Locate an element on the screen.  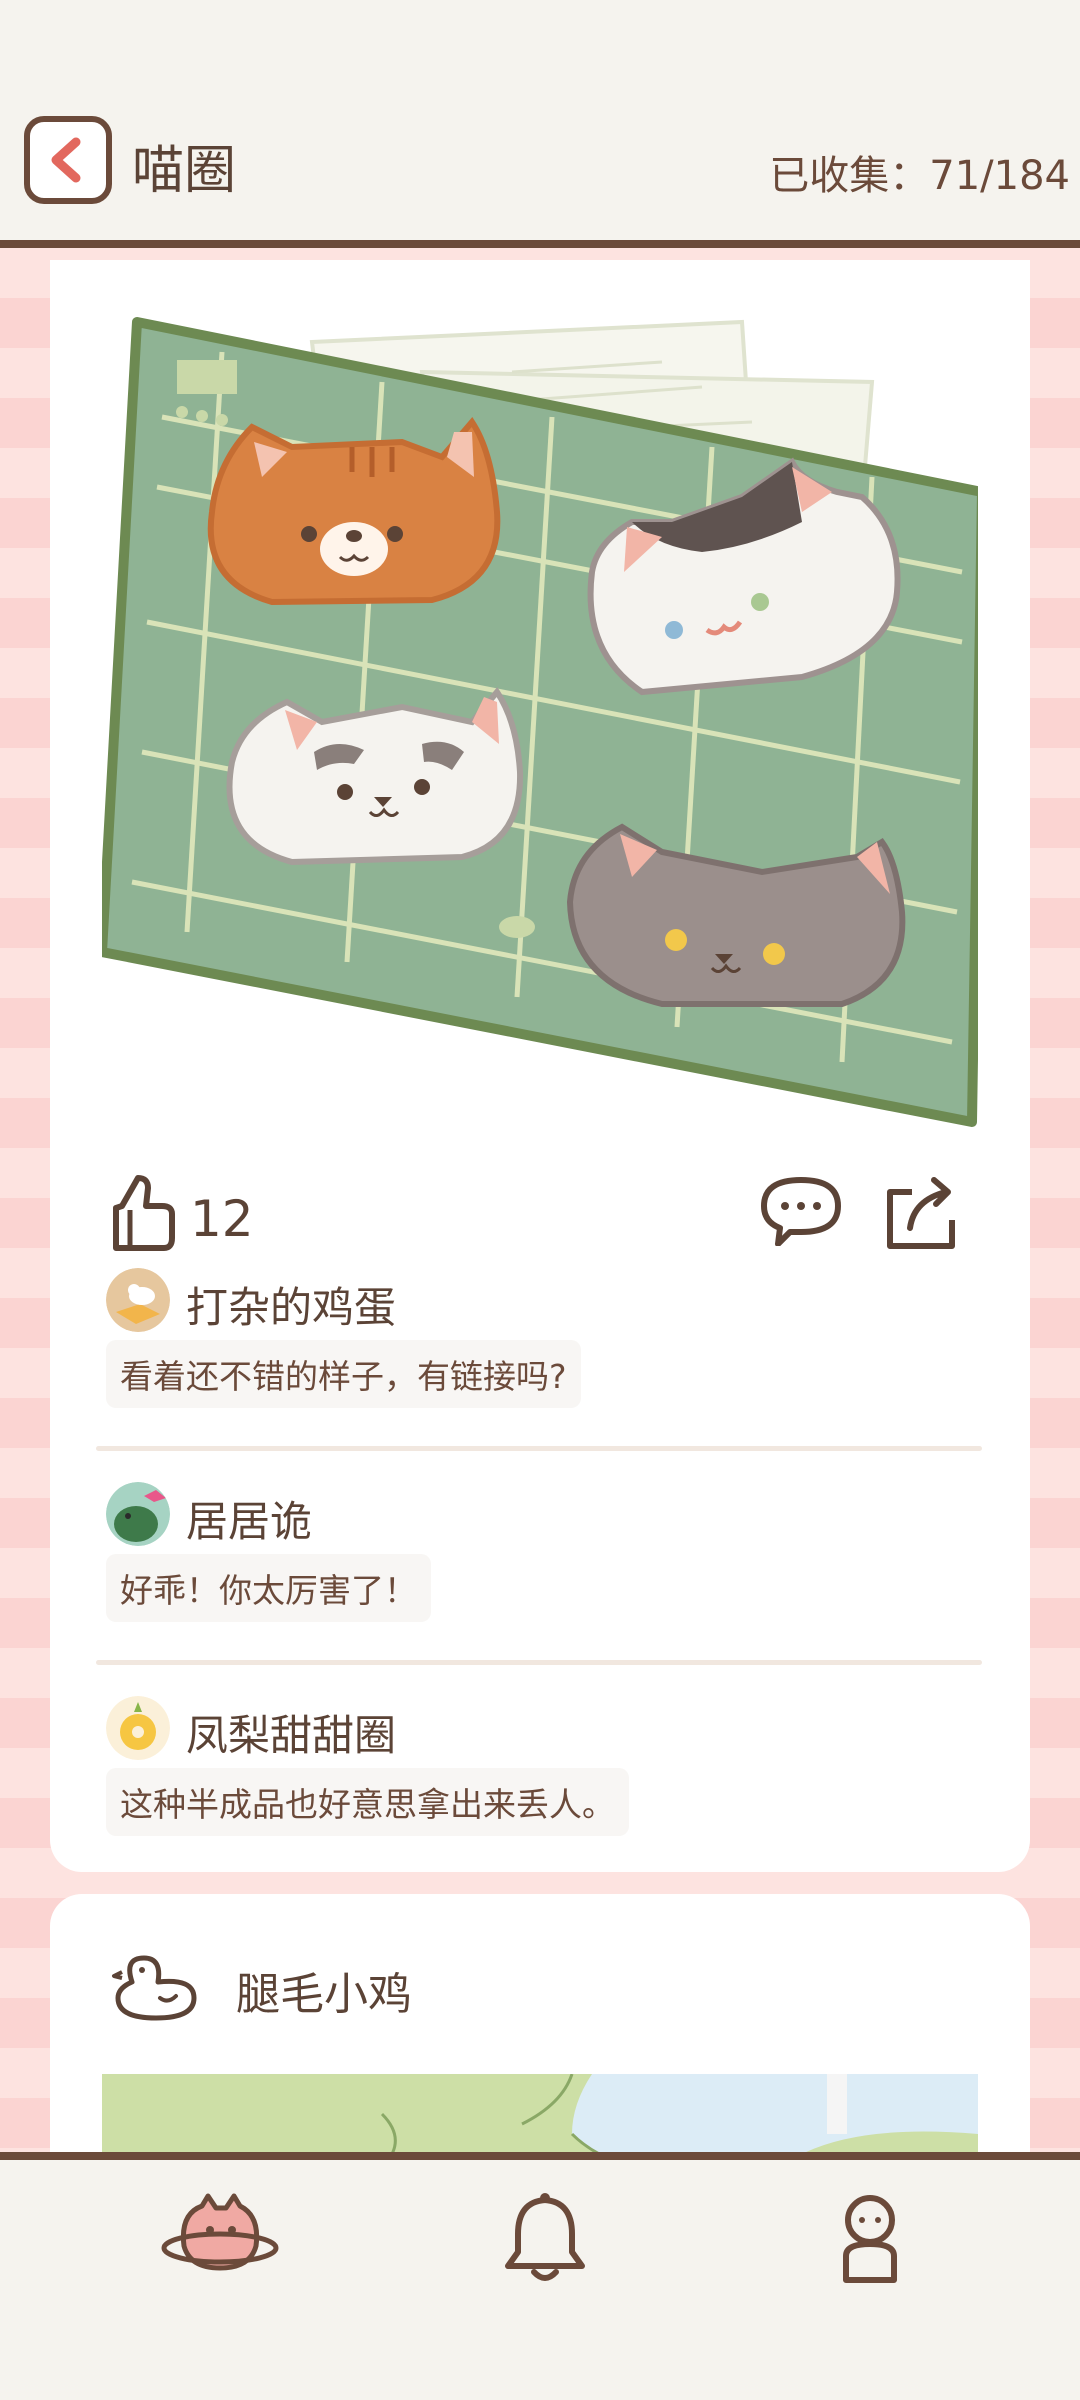
post-image is located at coordinates (540, 2113).